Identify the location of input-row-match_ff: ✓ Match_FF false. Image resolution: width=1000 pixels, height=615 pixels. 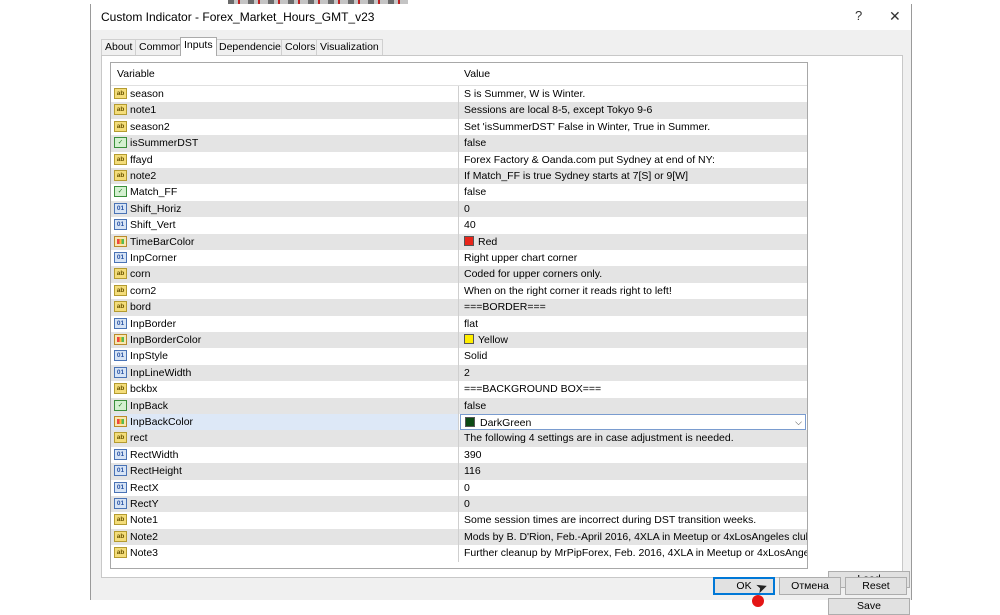
(459, 192).